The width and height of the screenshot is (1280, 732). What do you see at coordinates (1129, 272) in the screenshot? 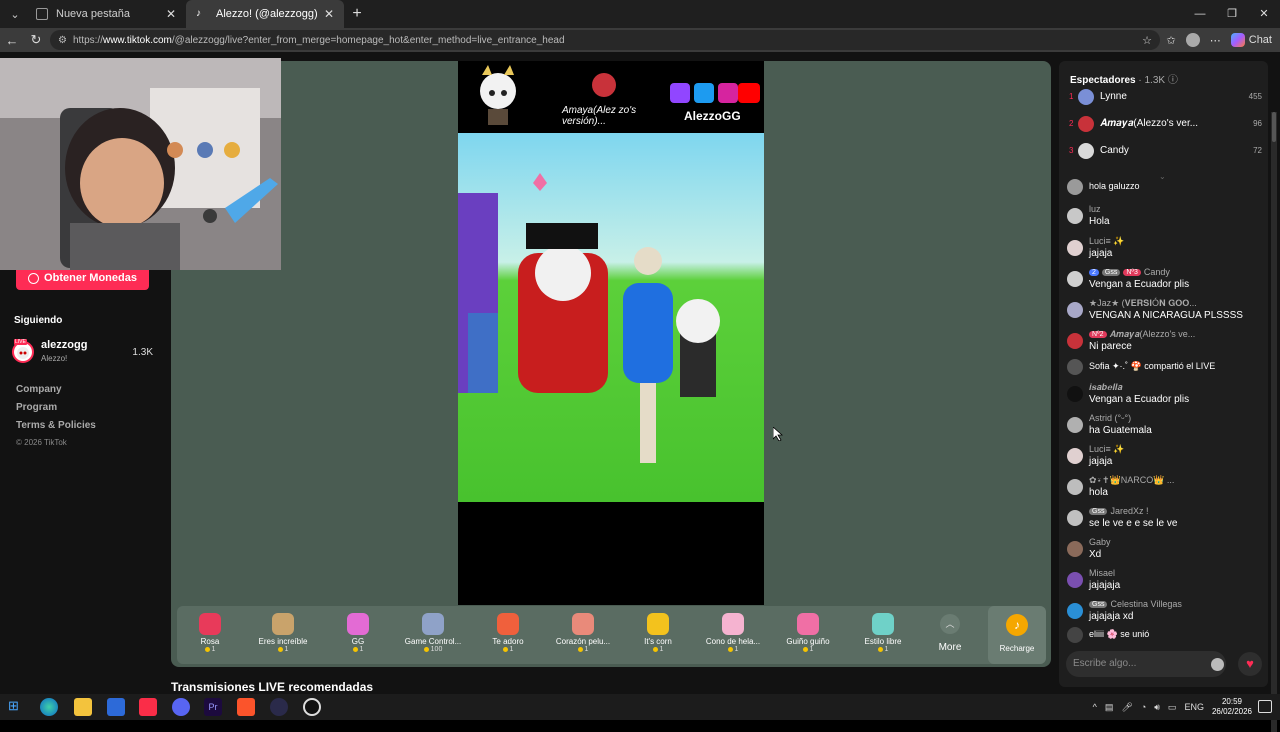
I see `chat-username: 2 Gss Nº3 Candy` at bounding box center [1129, 272].